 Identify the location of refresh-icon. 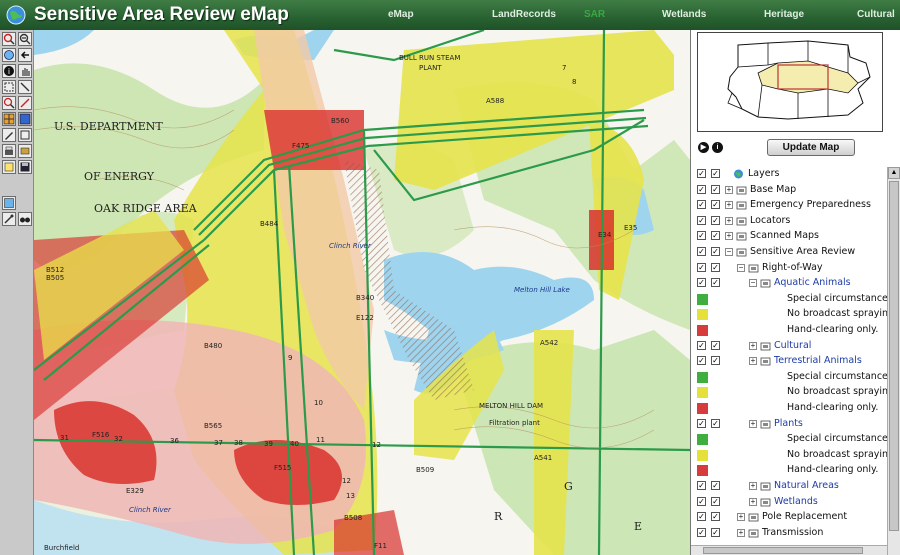
(9, 203).